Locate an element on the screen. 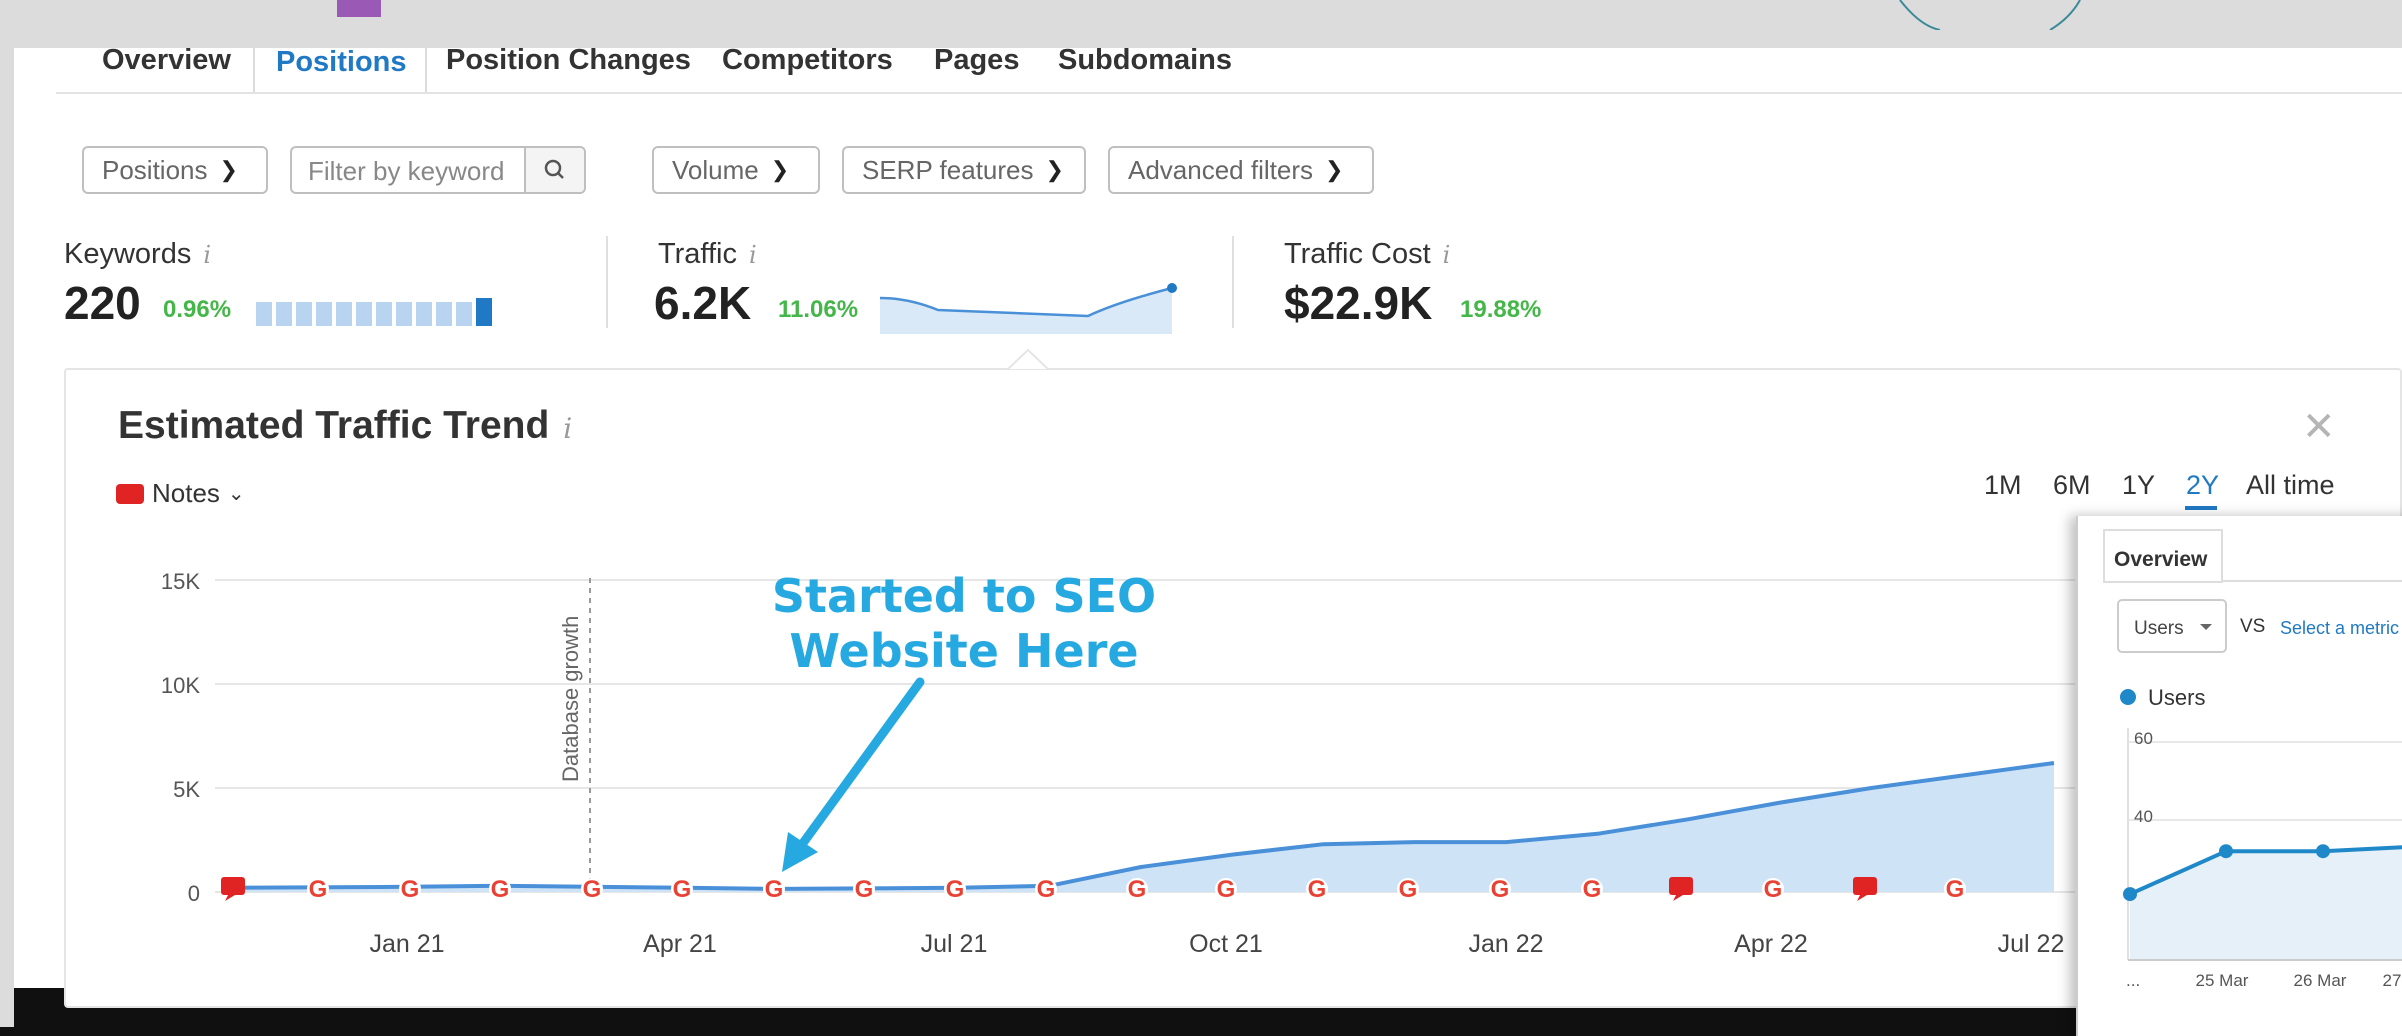 This screenshot has width=2402, height=1036. ga-users-area is located at coordinates (2266, 903).